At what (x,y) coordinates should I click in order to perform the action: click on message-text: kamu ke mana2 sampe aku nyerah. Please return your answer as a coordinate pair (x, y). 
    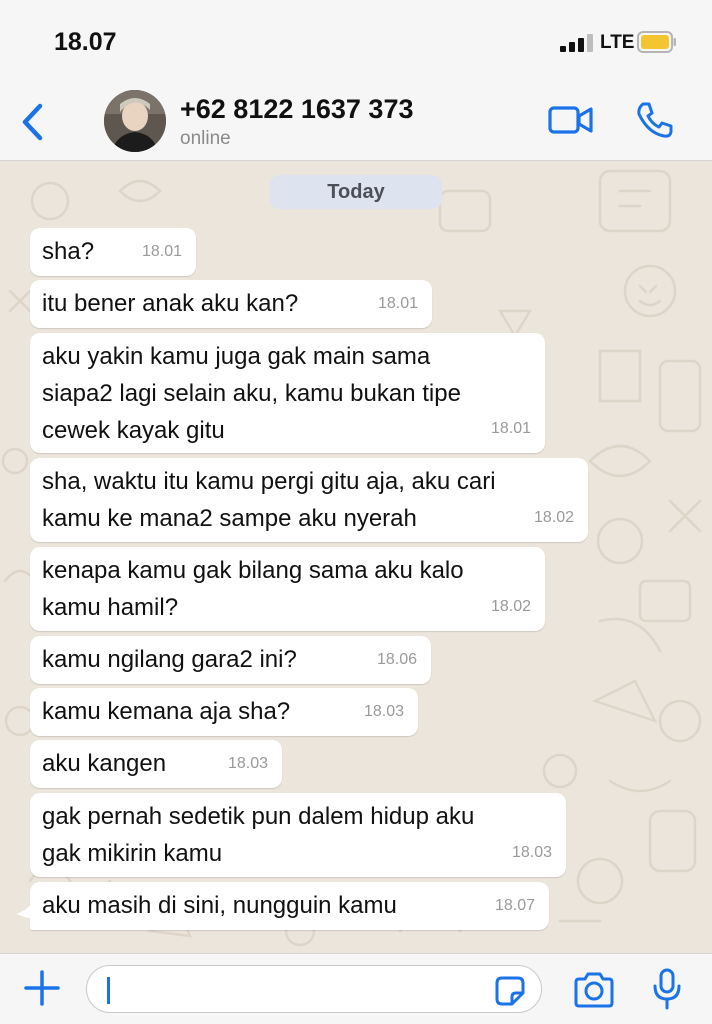
    Looking at the image, I should click on (229, 518).